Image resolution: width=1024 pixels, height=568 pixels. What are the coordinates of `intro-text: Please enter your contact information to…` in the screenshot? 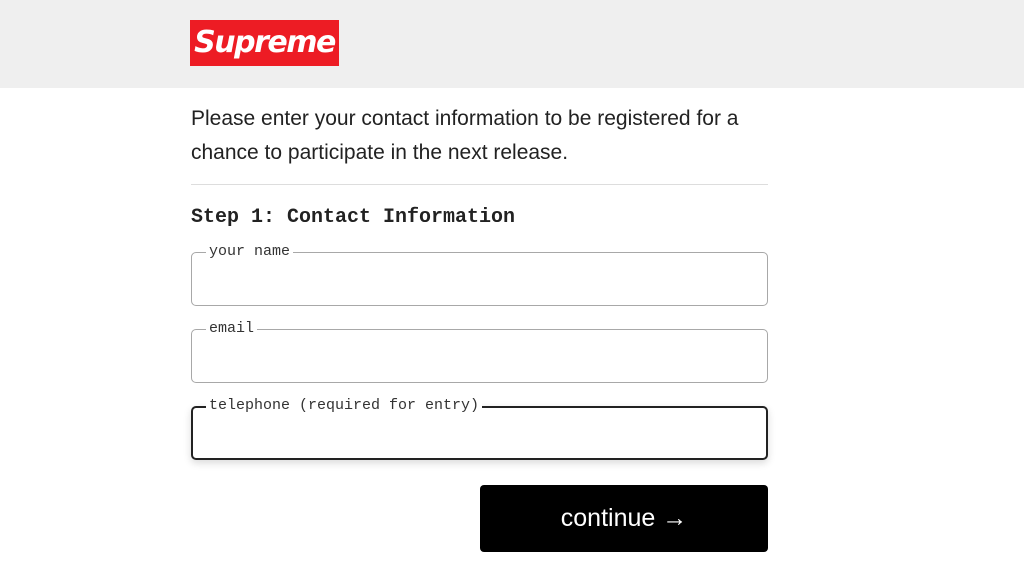 It's located at (465, 135).